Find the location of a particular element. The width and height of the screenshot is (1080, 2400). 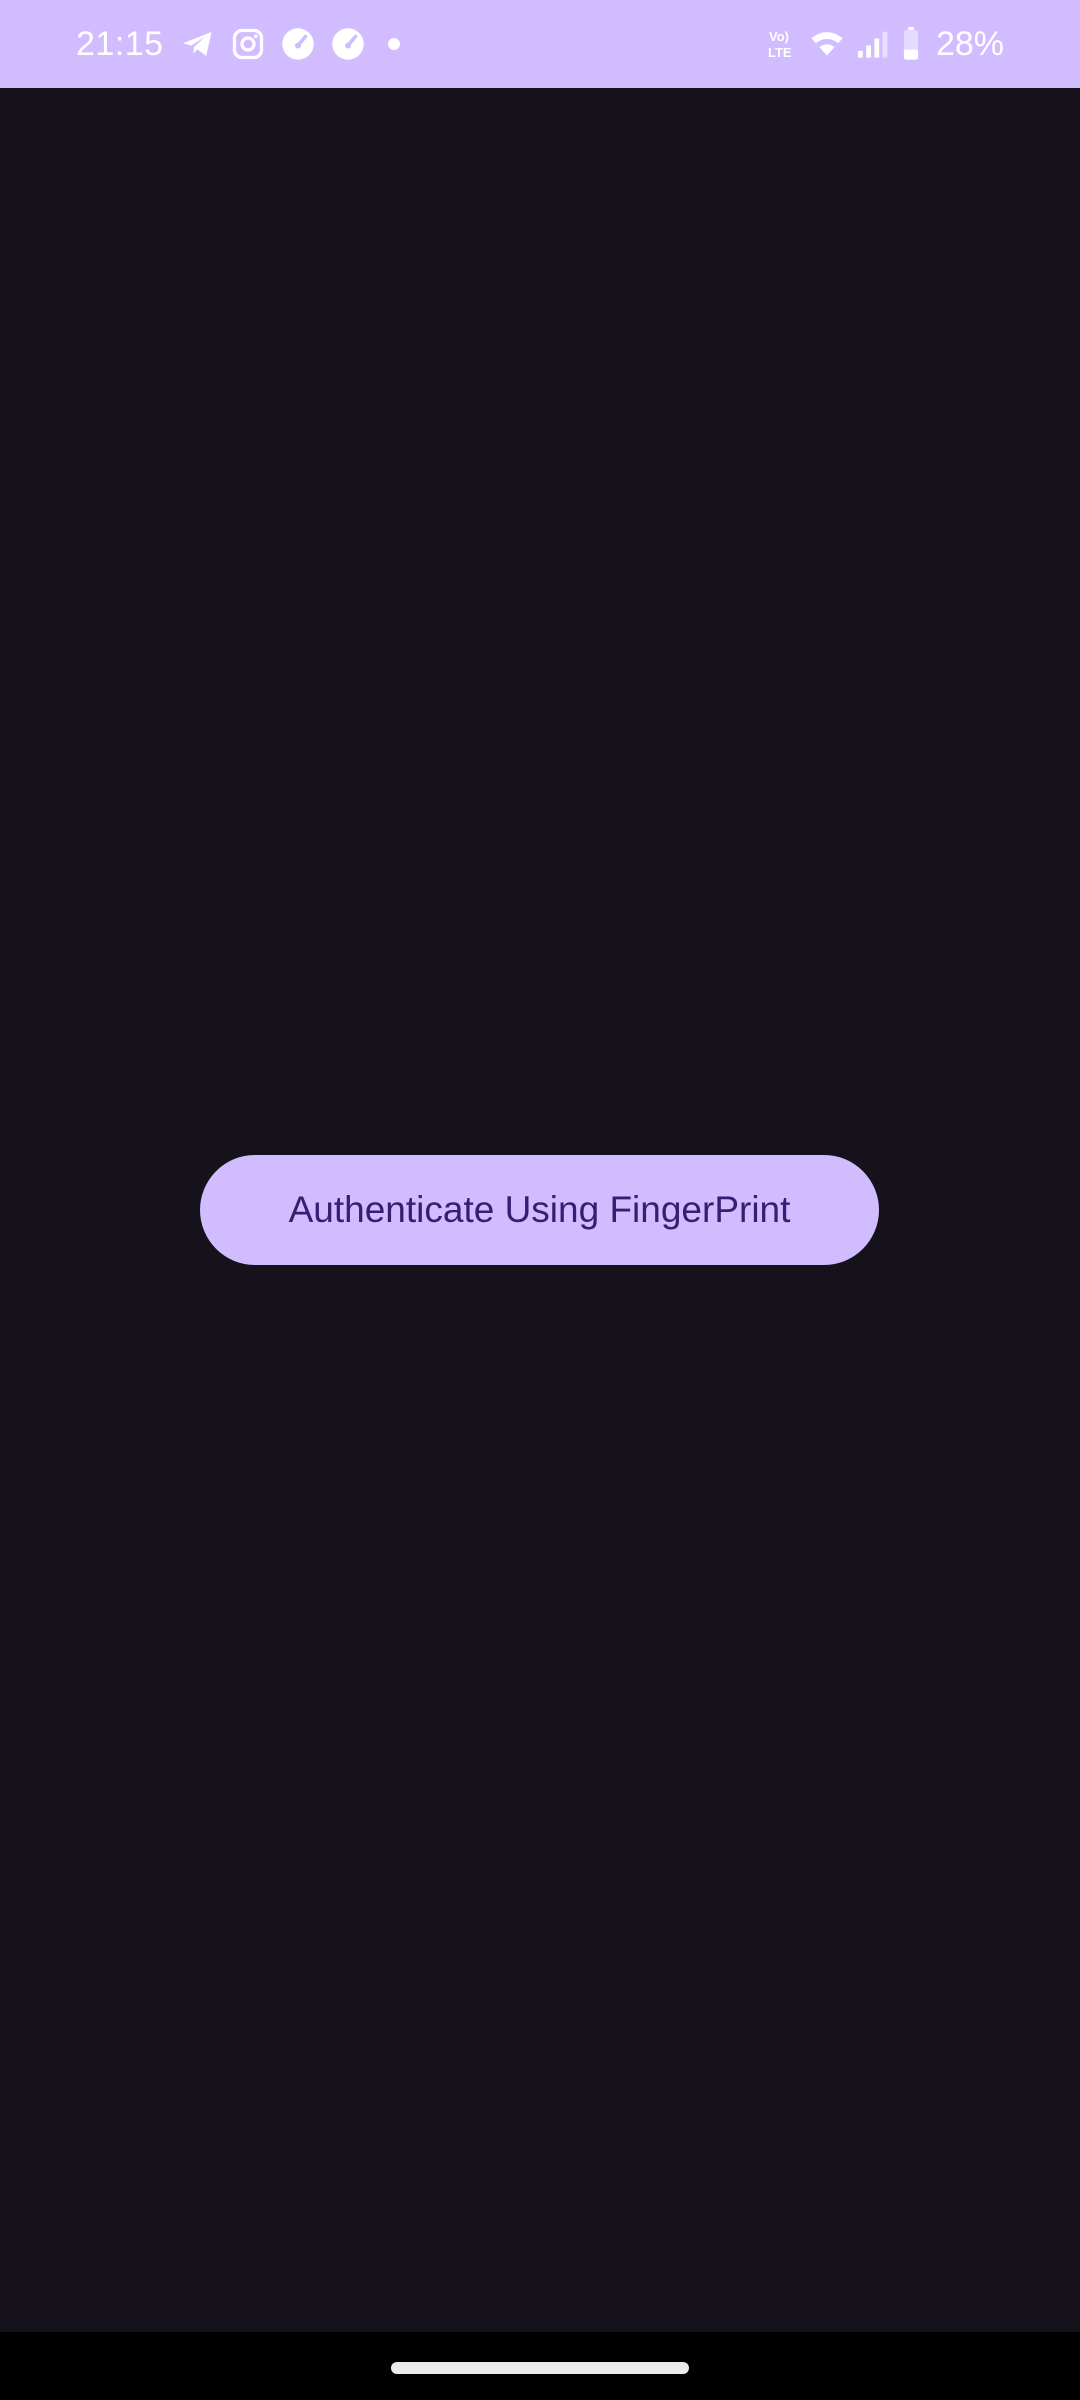

cellular-signal-icon is located at coordinates (872, 44).